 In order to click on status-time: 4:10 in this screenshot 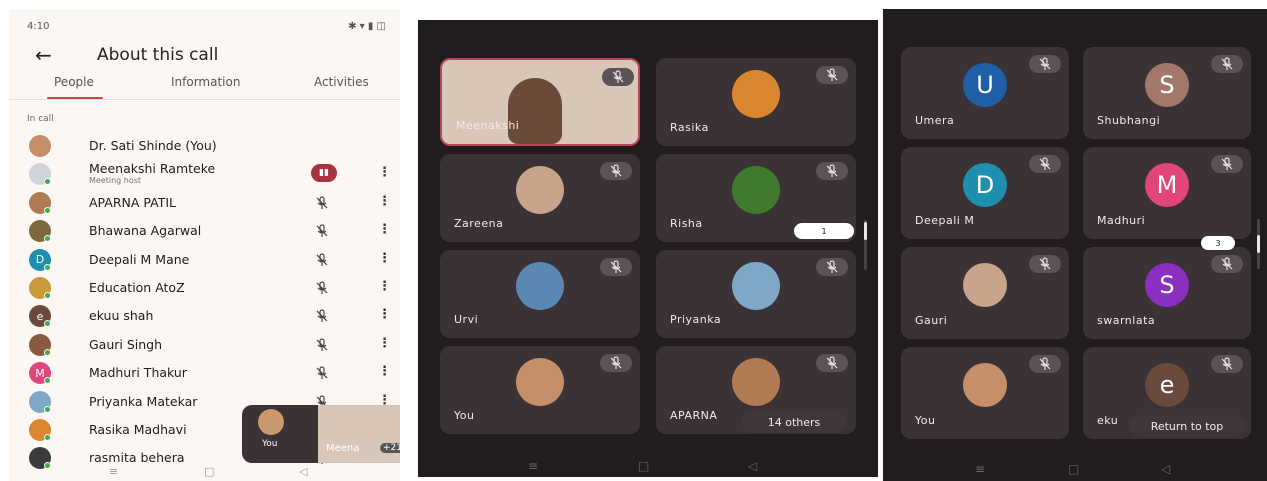, I will do `click(38, 26)`.